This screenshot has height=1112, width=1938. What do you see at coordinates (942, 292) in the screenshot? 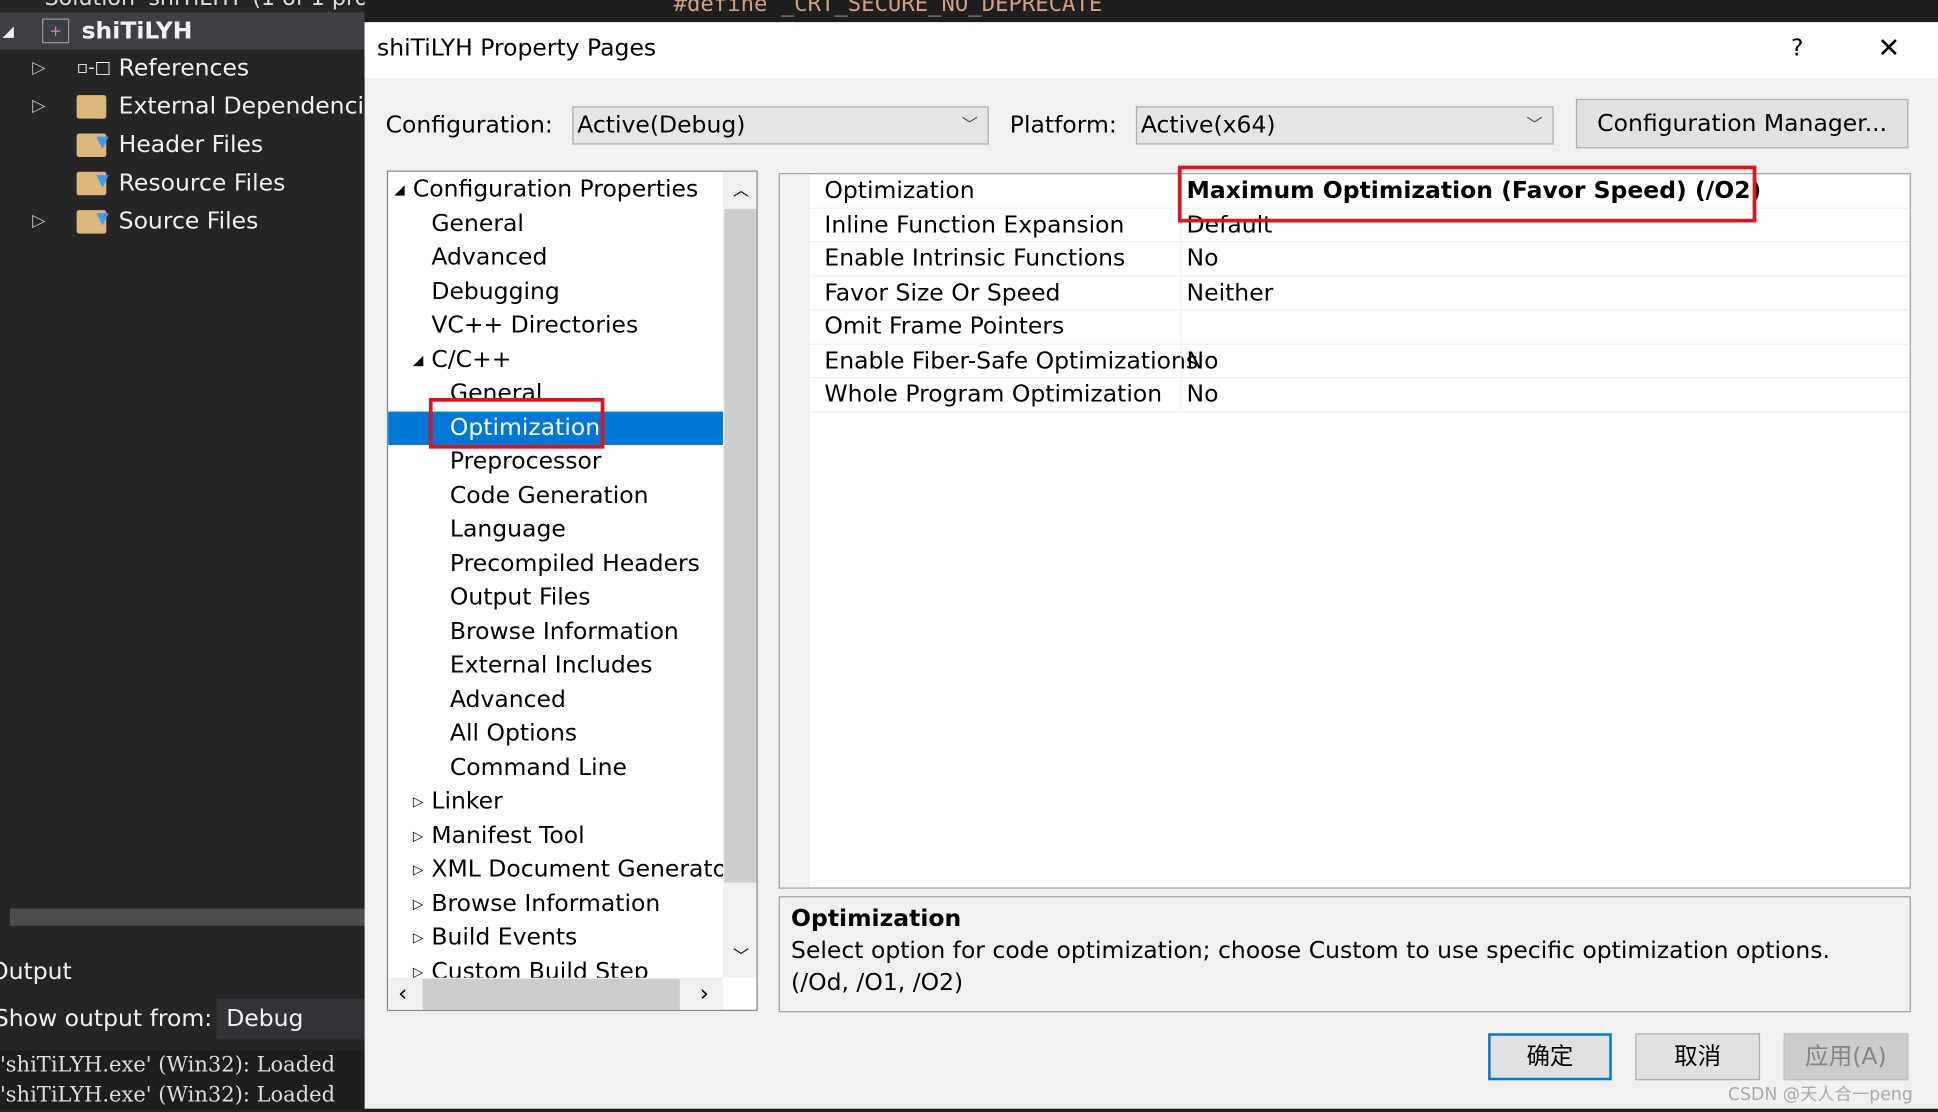
I see `property-name: Favor Size Or Speed` at bounding box center [942, 292].